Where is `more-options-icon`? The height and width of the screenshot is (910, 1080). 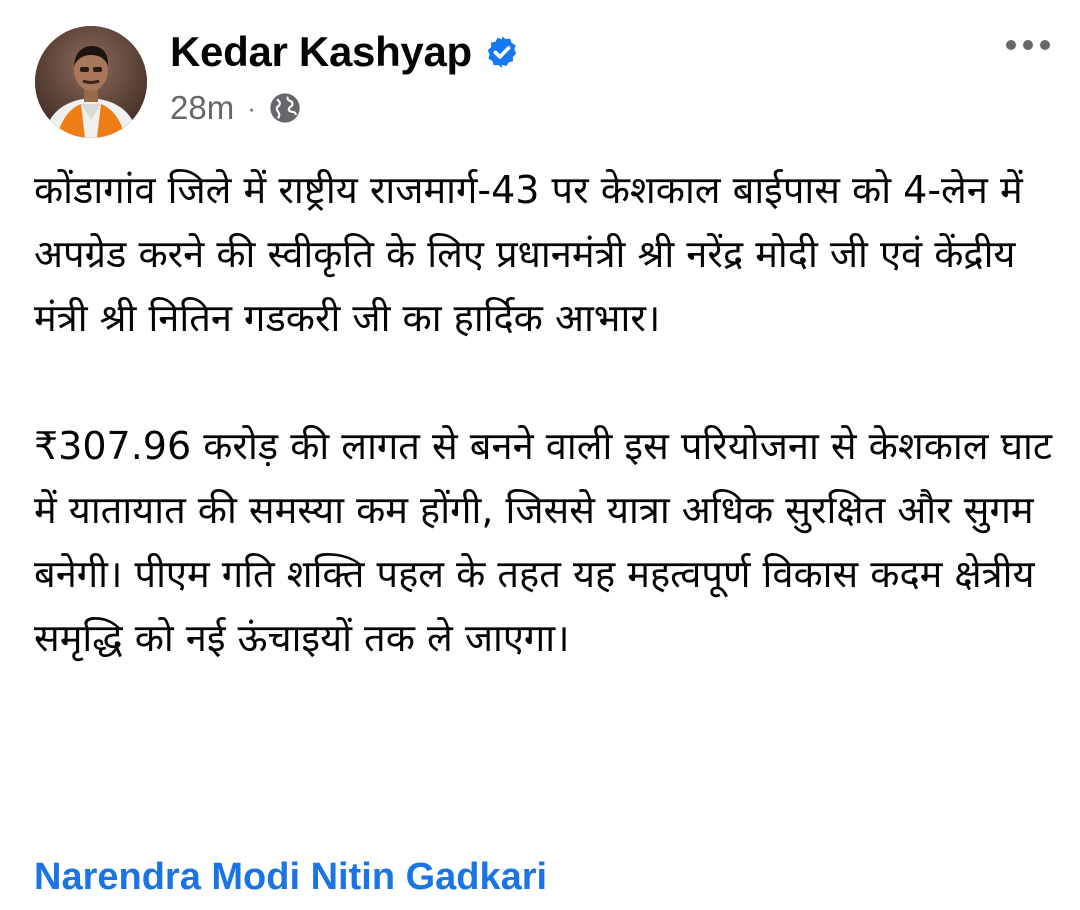
more-options-icon is located at coordinates (1028, 45).